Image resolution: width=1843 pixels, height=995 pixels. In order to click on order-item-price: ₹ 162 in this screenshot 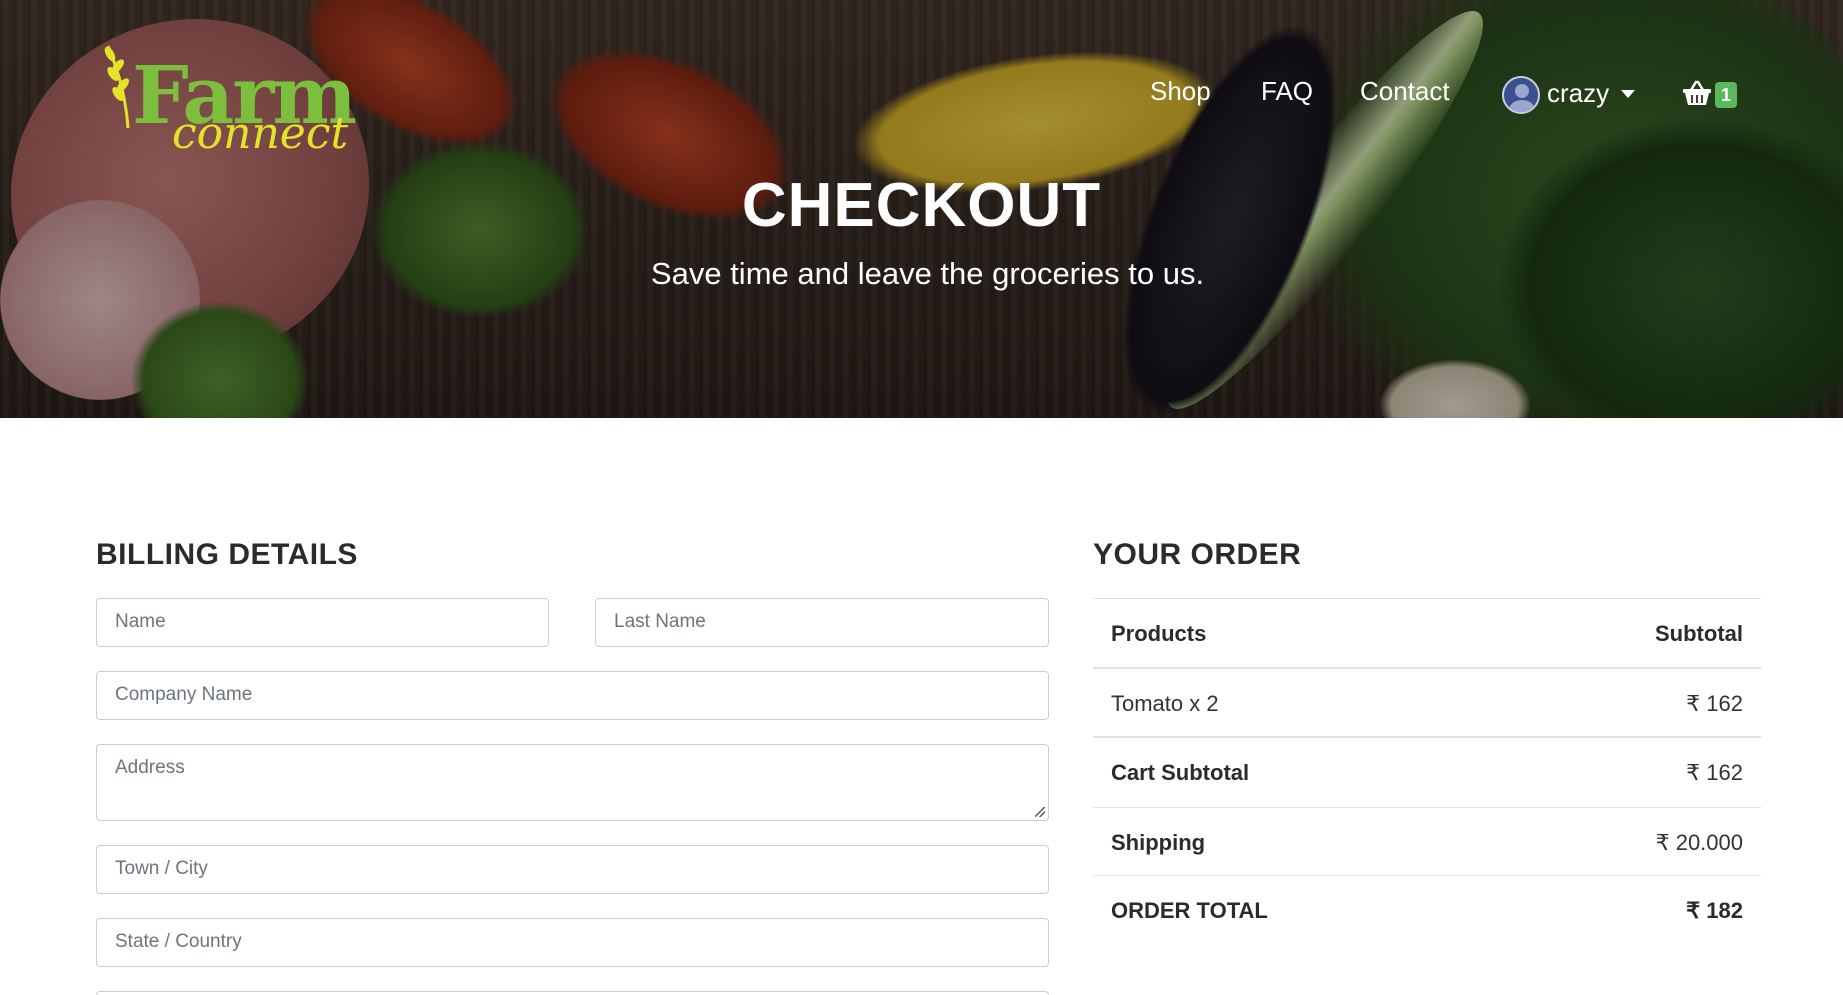, I will do `click(1714, 703)`.